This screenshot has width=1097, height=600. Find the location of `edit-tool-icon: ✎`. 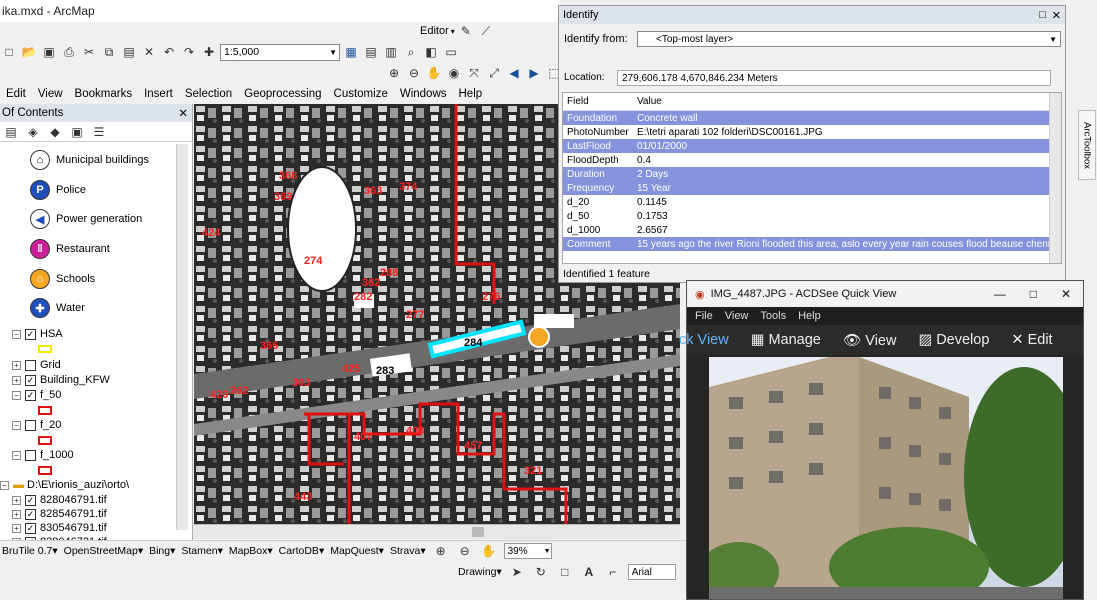

edit-tool-icon: ✎ is located at coordinates (466, 31).